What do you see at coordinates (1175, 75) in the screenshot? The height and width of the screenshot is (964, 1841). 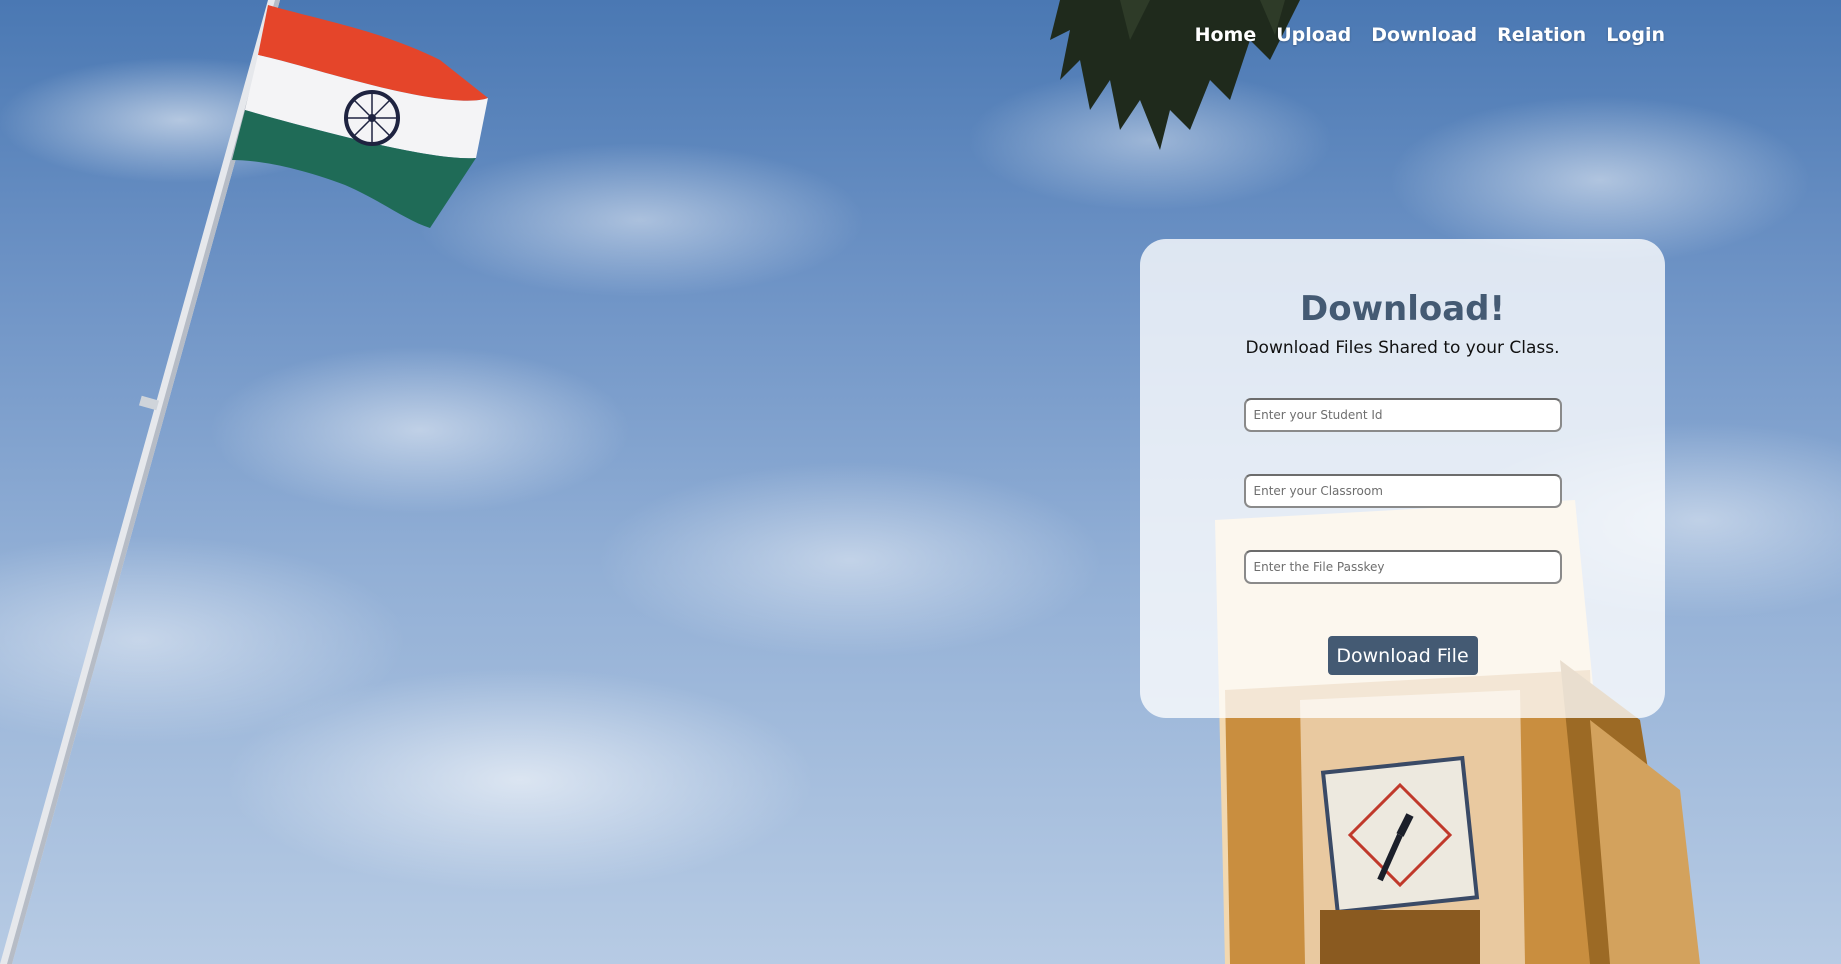 I see `palm-tree-fronds` at bounding box center [1175, 75].